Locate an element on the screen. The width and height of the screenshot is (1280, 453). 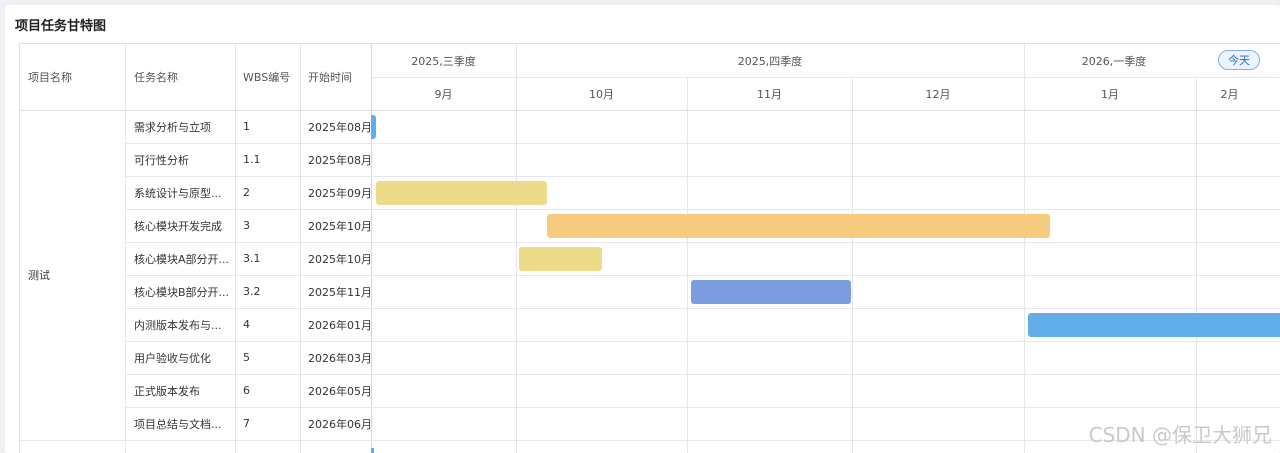
start-time-cell: 2026年05月 is located at coordinates (339, 391).